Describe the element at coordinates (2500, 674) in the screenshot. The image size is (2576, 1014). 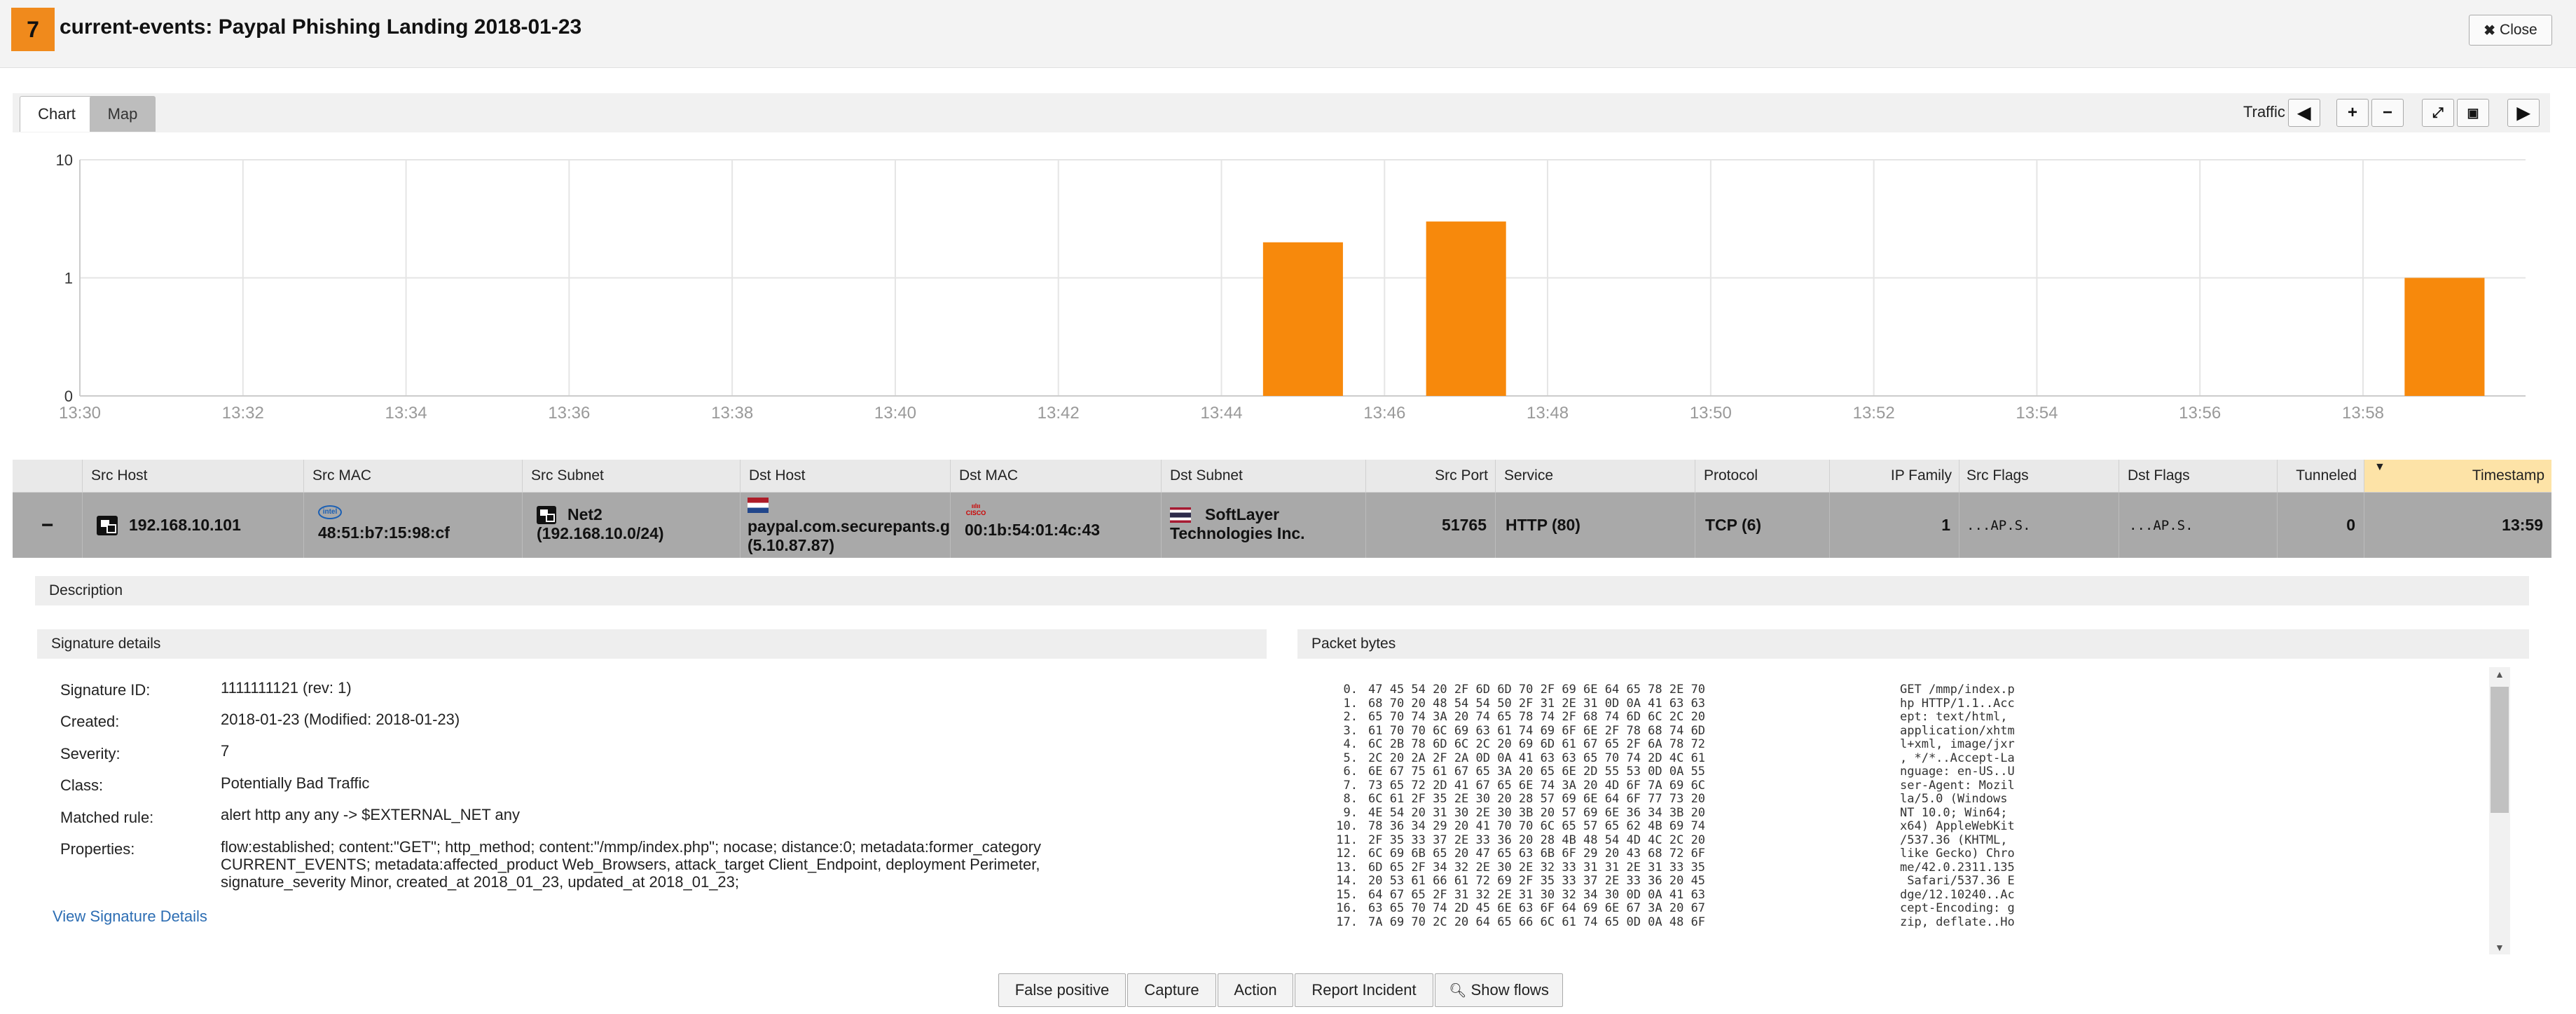
I see `scroll-up-icon: ▲` at that location.